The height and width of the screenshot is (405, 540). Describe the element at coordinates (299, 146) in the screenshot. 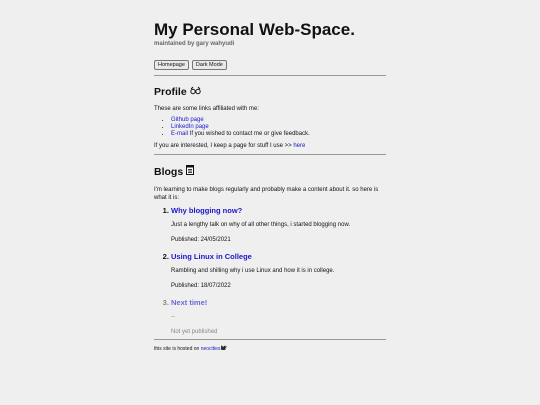

I see `stuff-i-use-link: here` at that location.